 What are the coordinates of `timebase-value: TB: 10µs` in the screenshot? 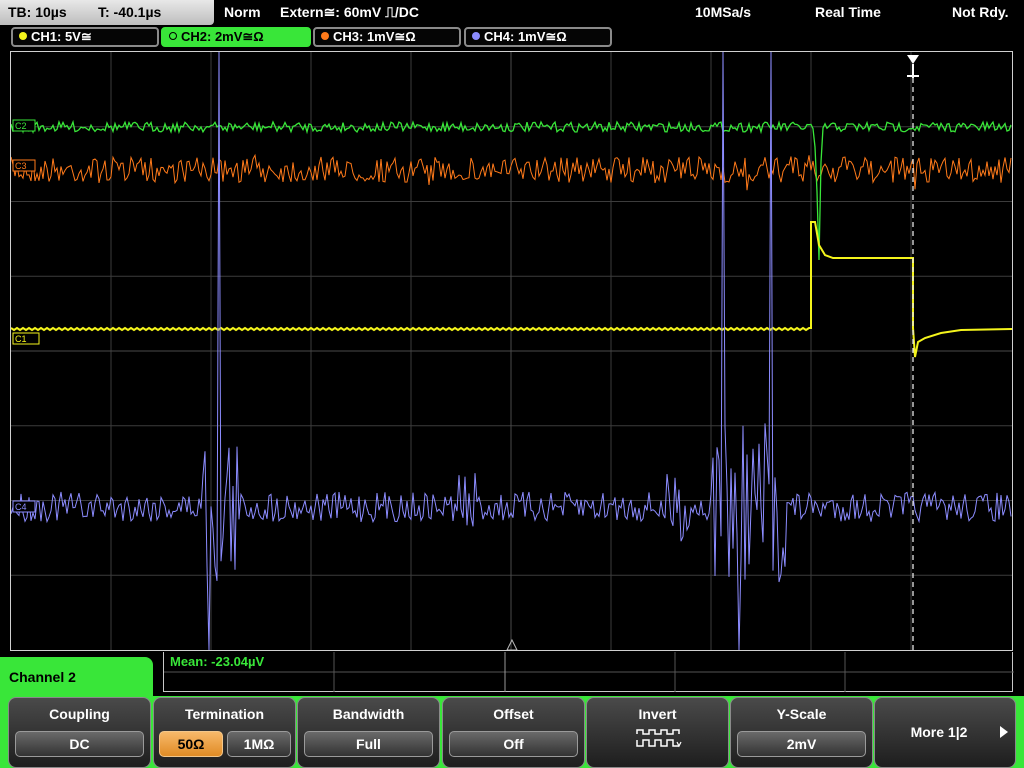 It's located at (37, 12).